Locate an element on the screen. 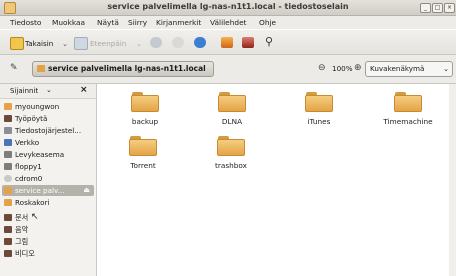 Image resolution: width=456 pixels, height=276 pixels. sidebar-item-pictures: 그림 is located at coordinates (49, 241).